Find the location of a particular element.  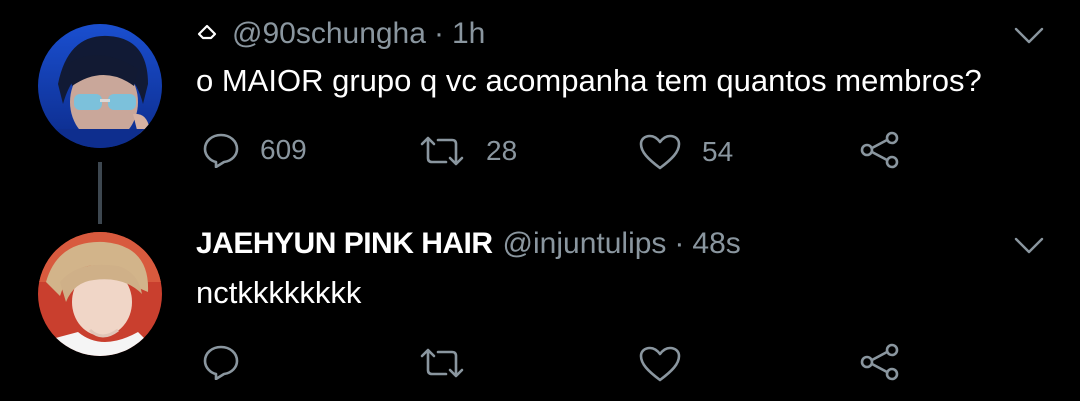

tweet-header: JAEHYUN PINK HAIR @injuntulips · 48s is located at coordinates (468, 244).